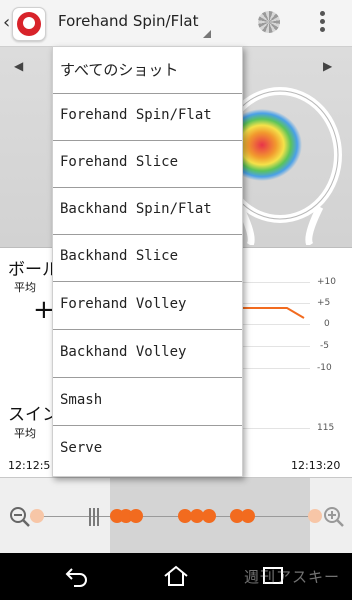  I want to click on y-tick-label: +5, so click(324, 303).